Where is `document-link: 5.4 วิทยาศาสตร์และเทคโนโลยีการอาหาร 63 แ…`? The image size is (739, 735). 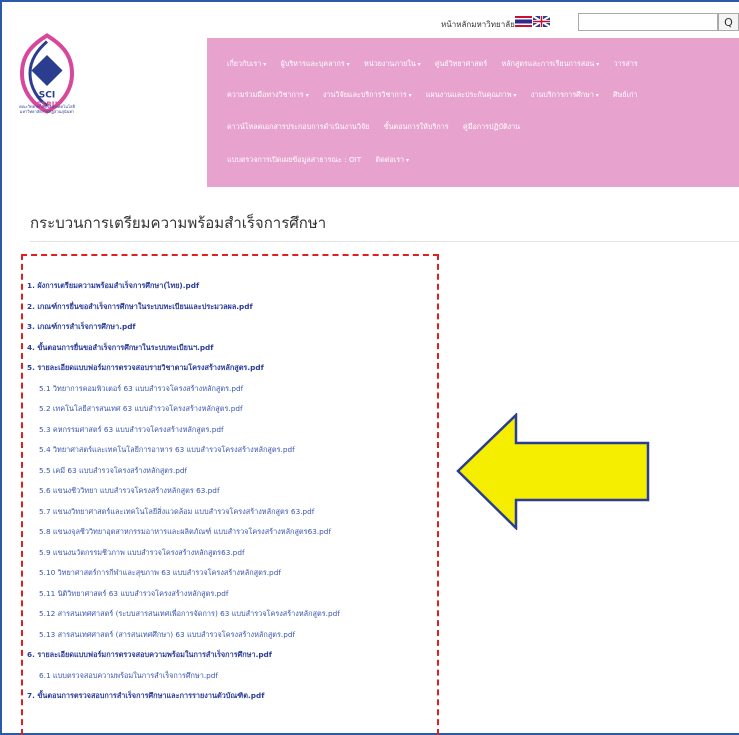 document-link: 5.4 วิทยาศาสตร์และเทคโนโลยีการอาหาร 63 แ… is located at coordinates (237, 450).